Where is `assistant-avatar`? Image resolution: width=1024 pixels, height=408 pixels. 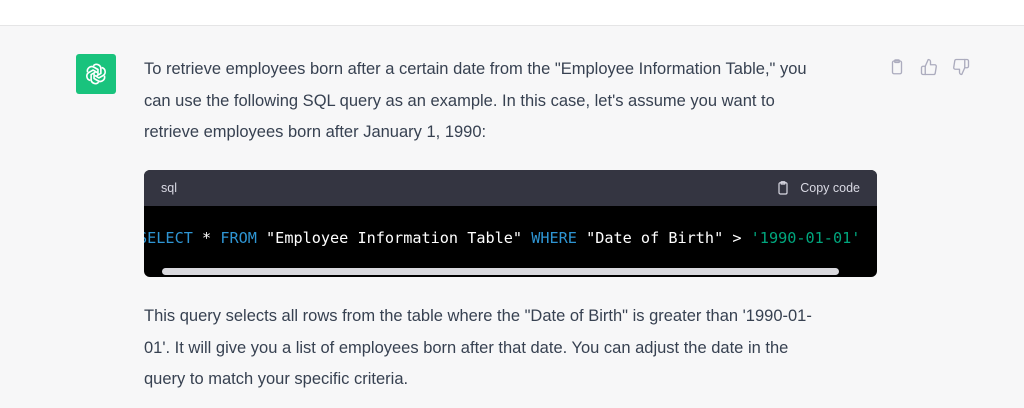 assistant-avatar is located at coordinates (96, 74).